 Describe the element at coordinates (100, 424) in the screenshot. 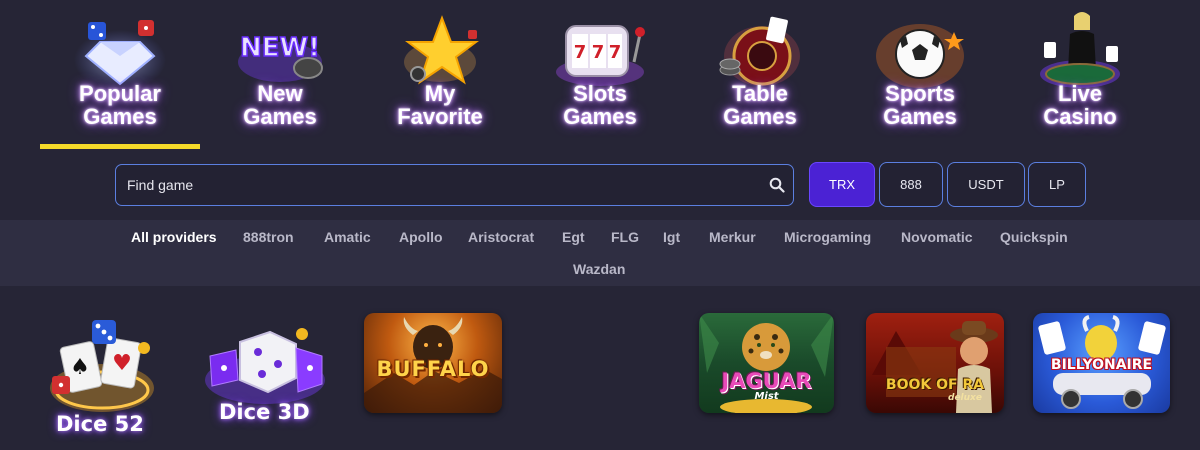

I see `game-label: Dice 52` at that location.